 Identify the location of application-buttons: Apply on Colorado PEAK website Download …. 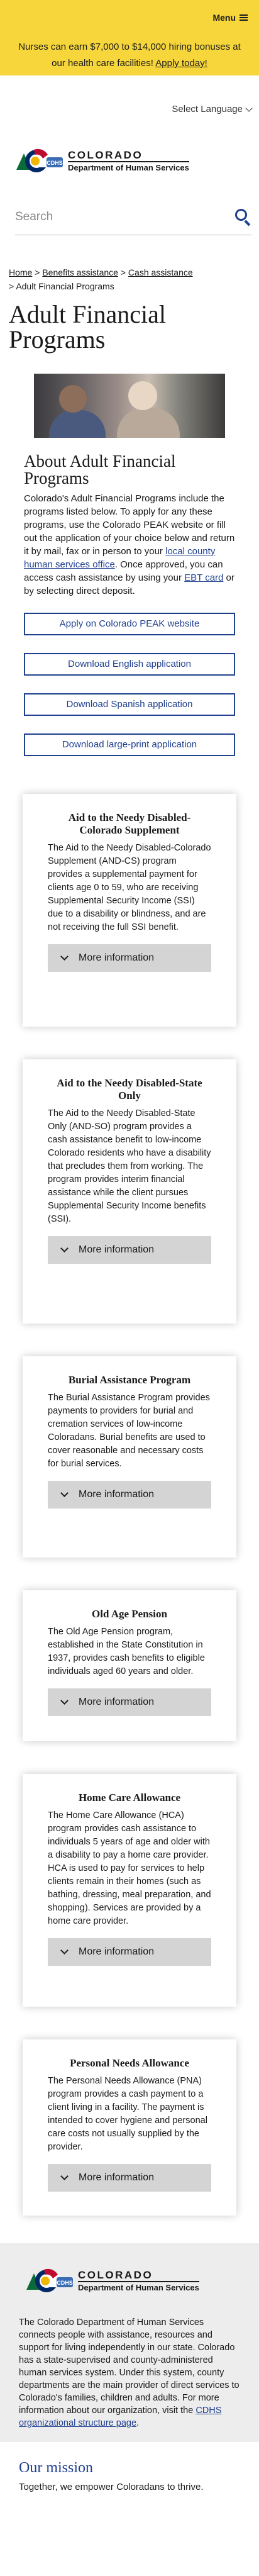
(129, 677).